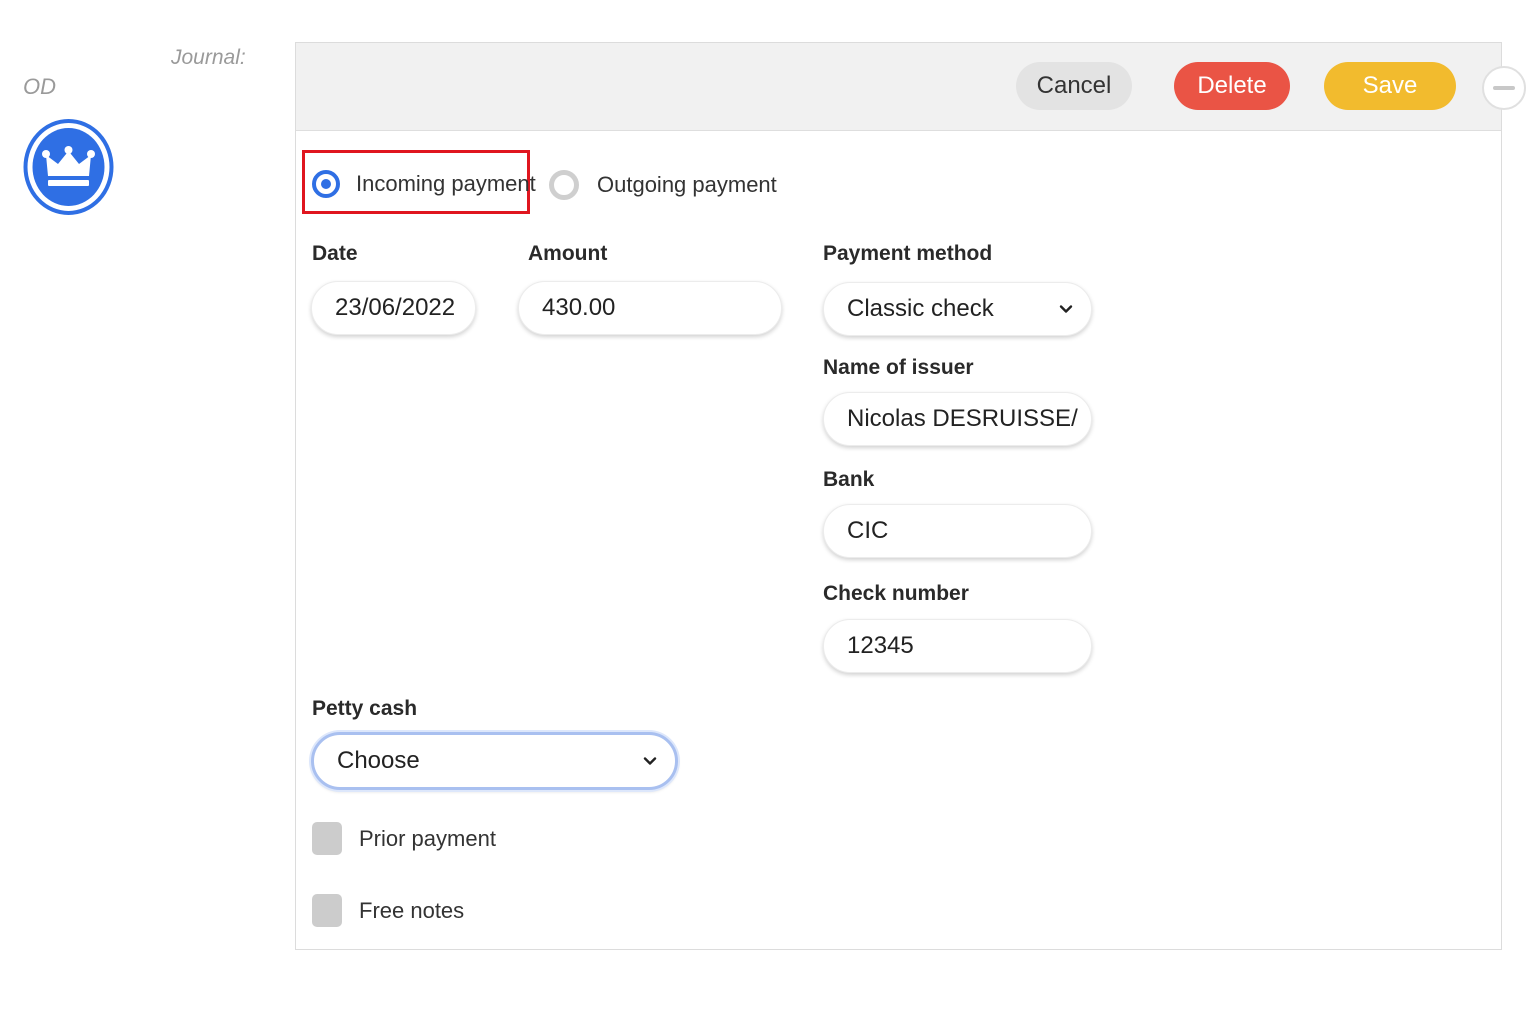 This screenshot has width=1536, height=1024. What do you see at coordinates (896, 593) in the screenshot?
I see `check-number-label: Check number` at bounding box center [896, 593].